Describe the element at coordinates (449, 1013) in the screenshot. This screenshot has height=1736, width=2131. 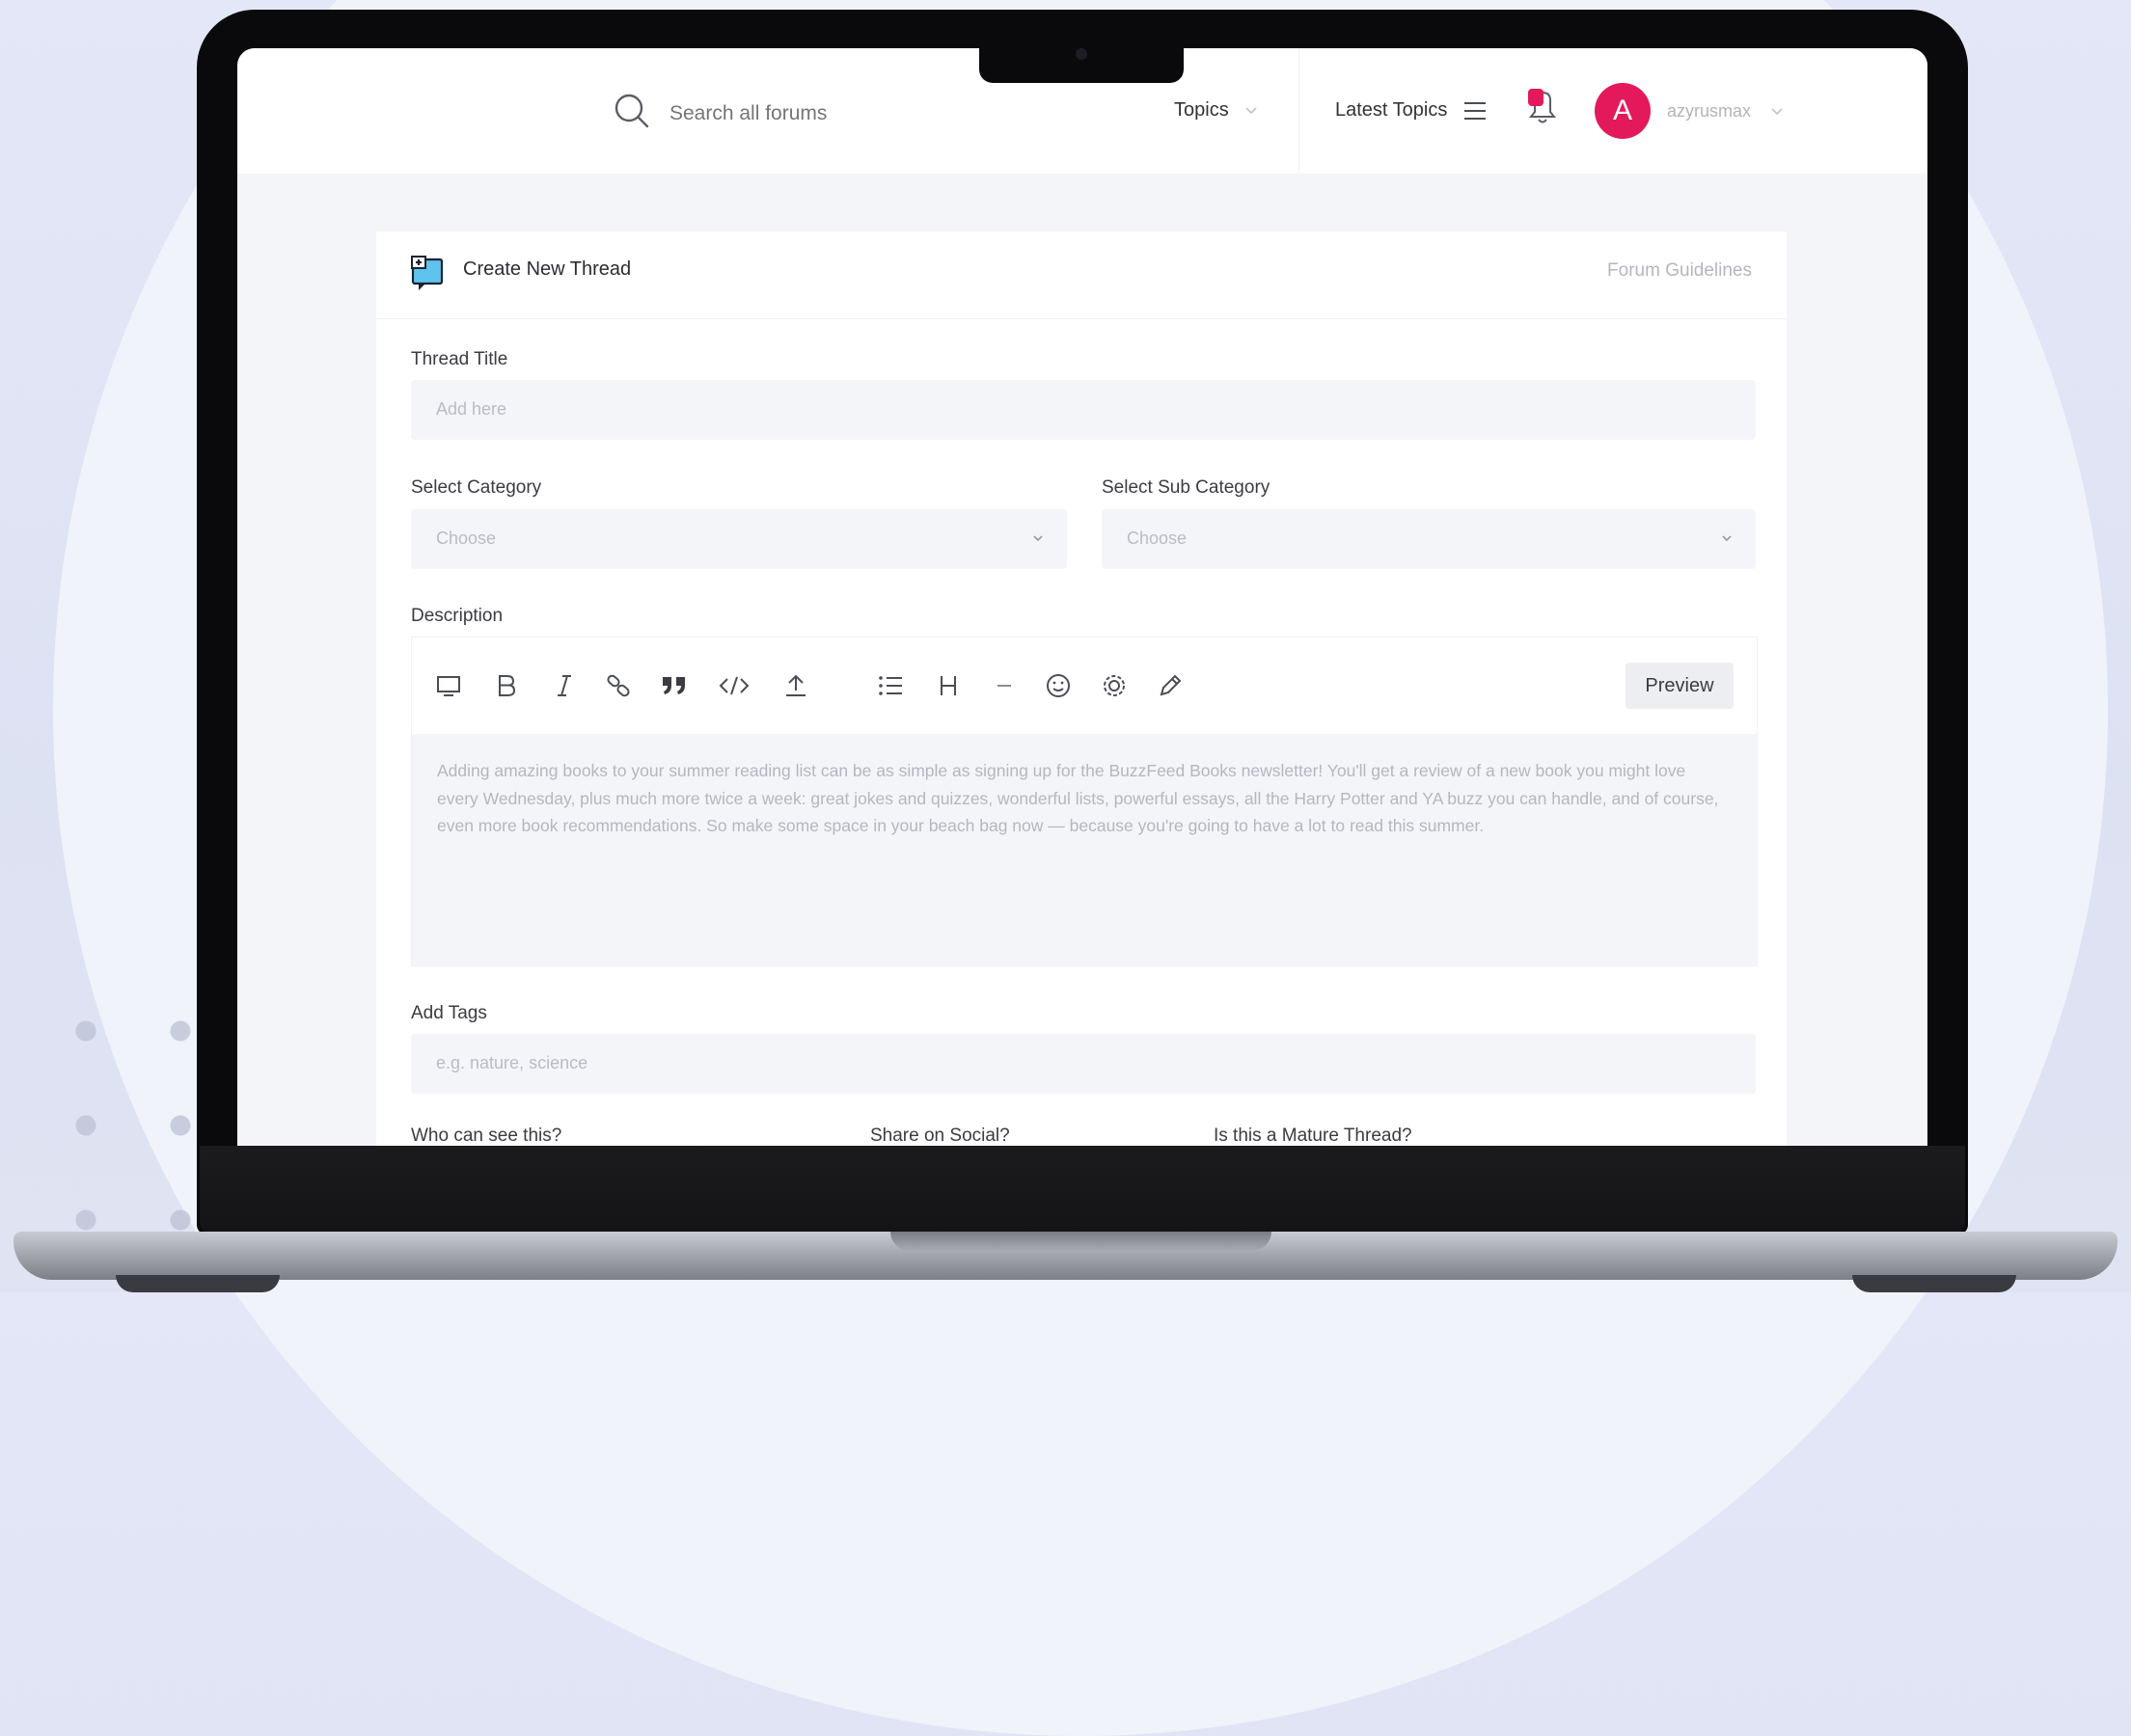
I see `tags-label: Add Tags` at that location.